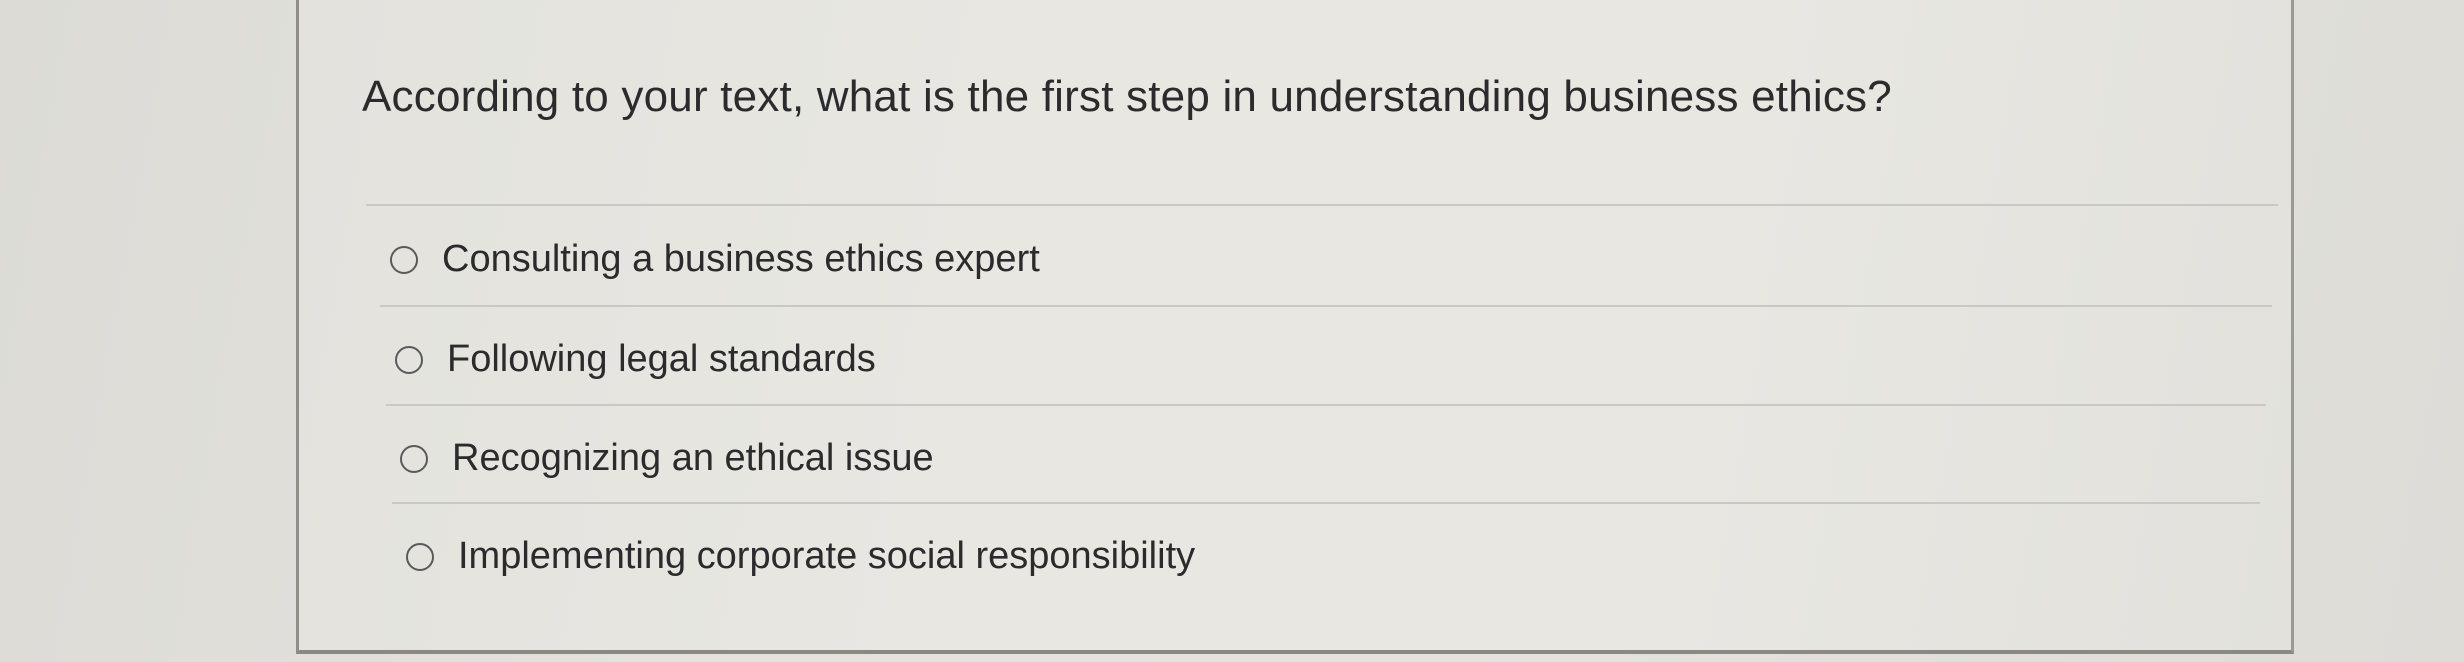 This screenshot has height=662, width=2464. Describe the element at coordinates (693, 458) in the screenshot. I see `option-label: Recognizing an ethical issue` at that location.